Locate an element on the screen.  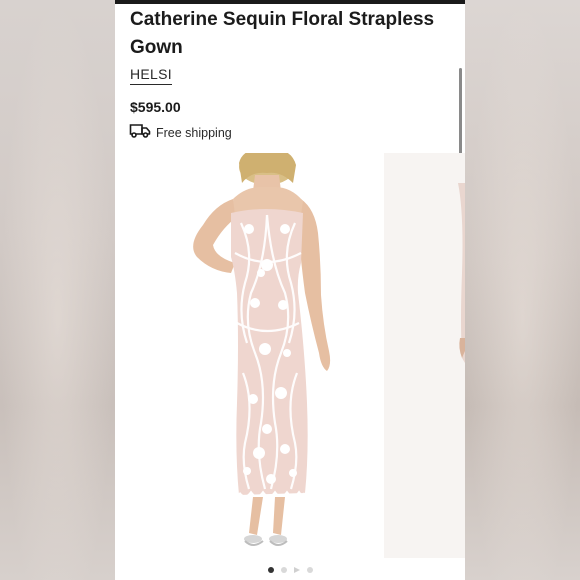
shipping-label: Free shipping is located at coordinates (194, 133).